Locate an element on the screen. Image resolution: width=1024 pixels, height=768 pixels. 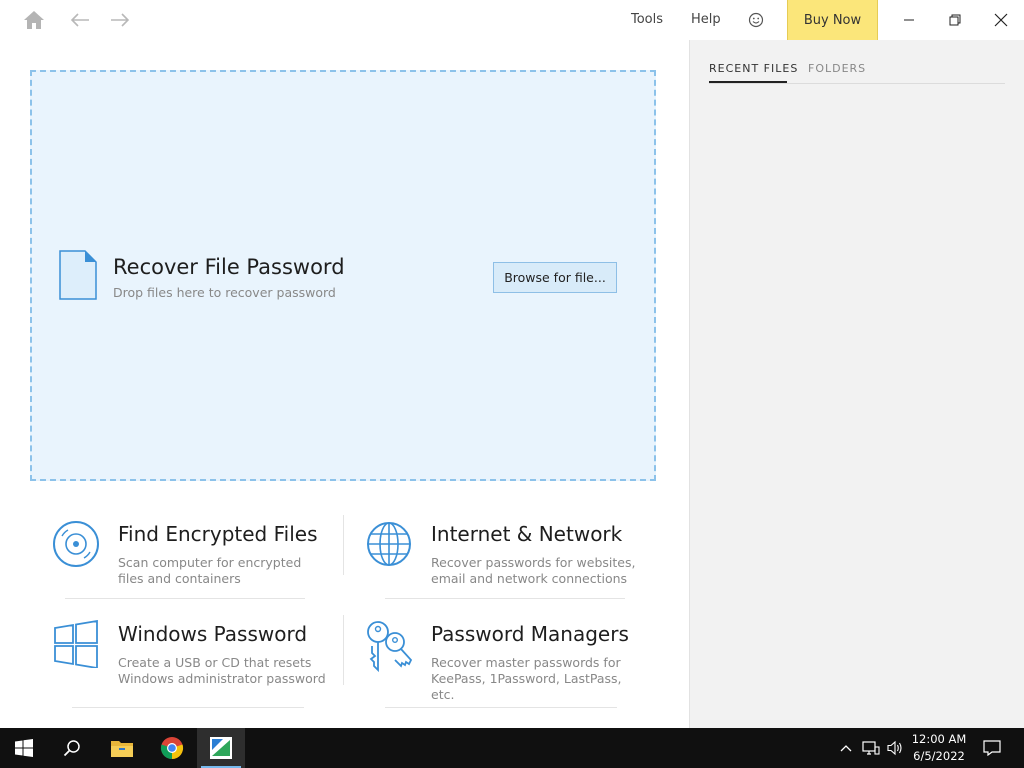
buy-now-button: Buy Now is located at coordinates (832, 20).